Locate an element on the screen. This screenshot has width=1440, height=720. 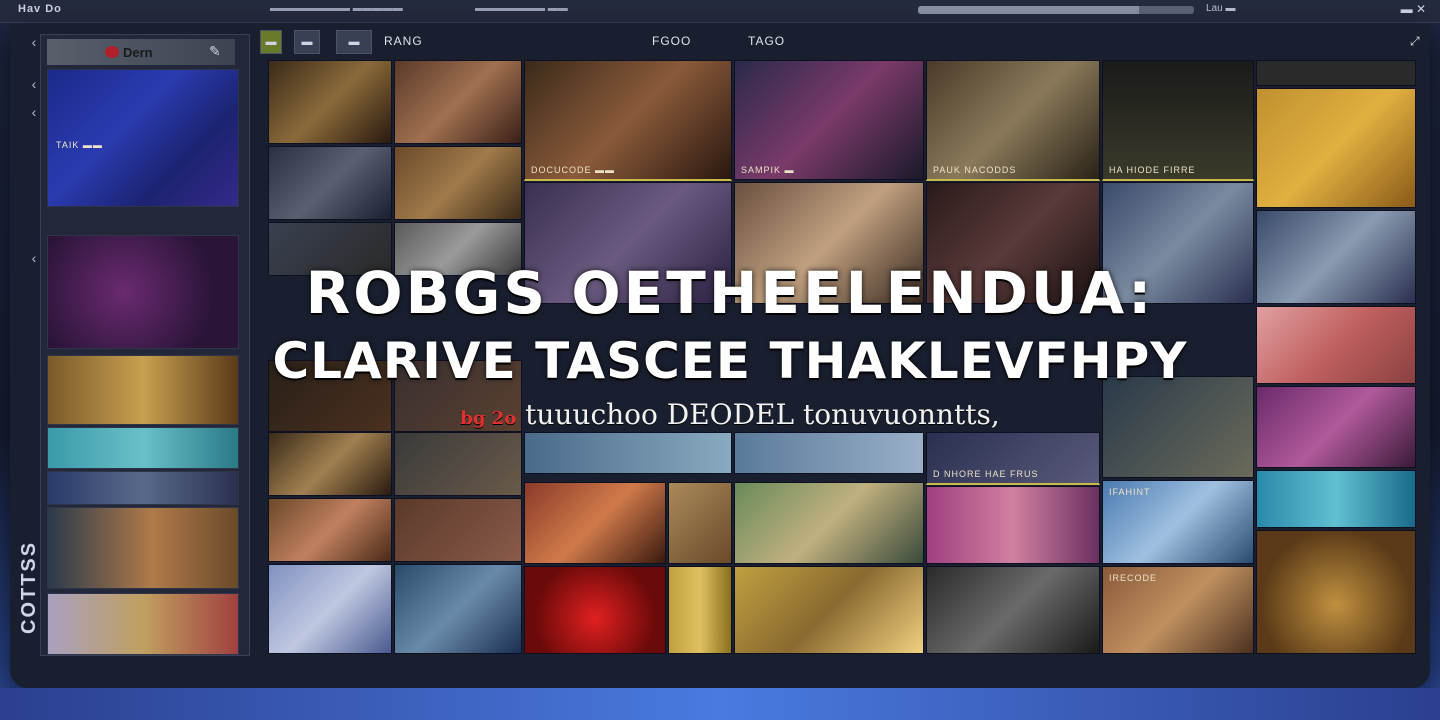
media-tile: IFAHINT is located at coordinates (1178, 522).